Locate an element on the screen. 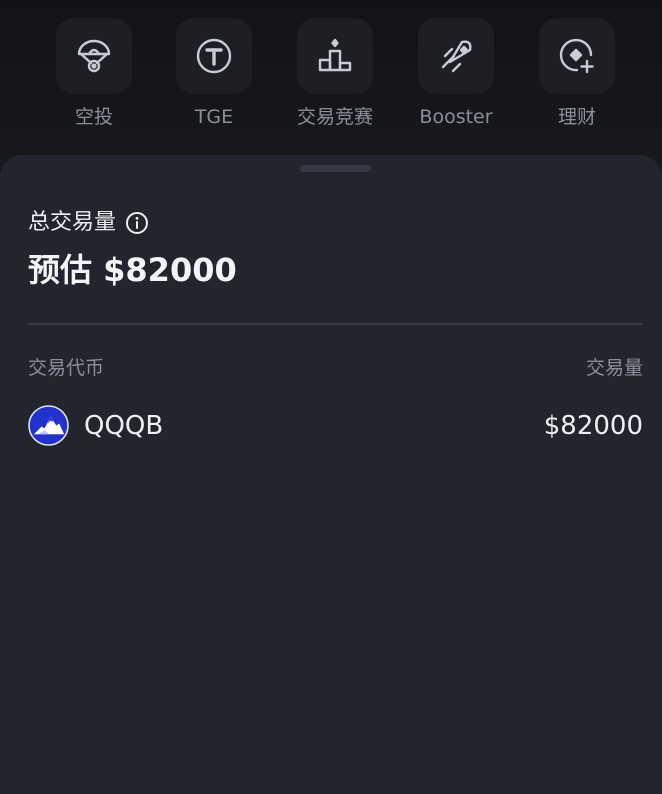 Image resolution: width=662 pixels, height=794 pixels. podium-icon is located at coordinates (335, 56).